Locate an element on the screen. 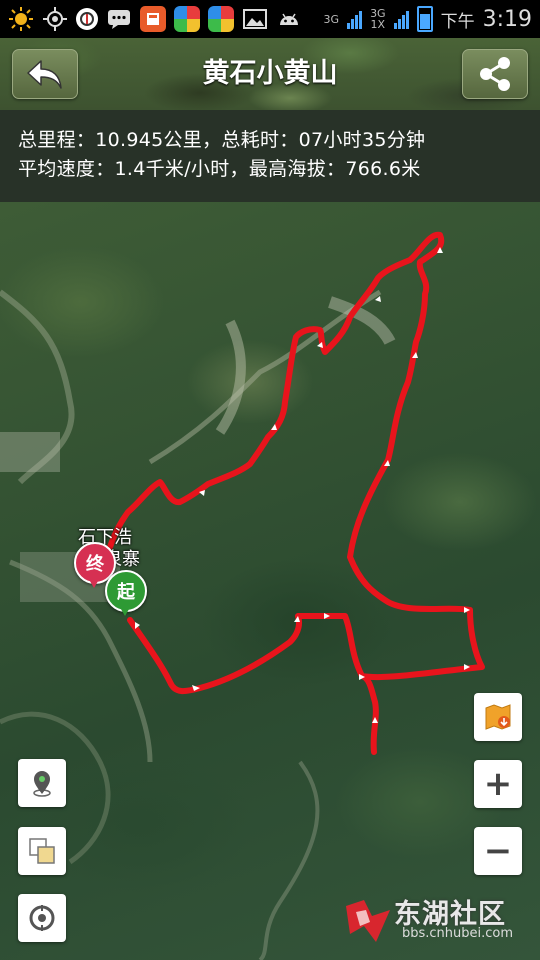 The width and height of the screenshot is (540, 960). compass-button is located at coordinates (42, 918).